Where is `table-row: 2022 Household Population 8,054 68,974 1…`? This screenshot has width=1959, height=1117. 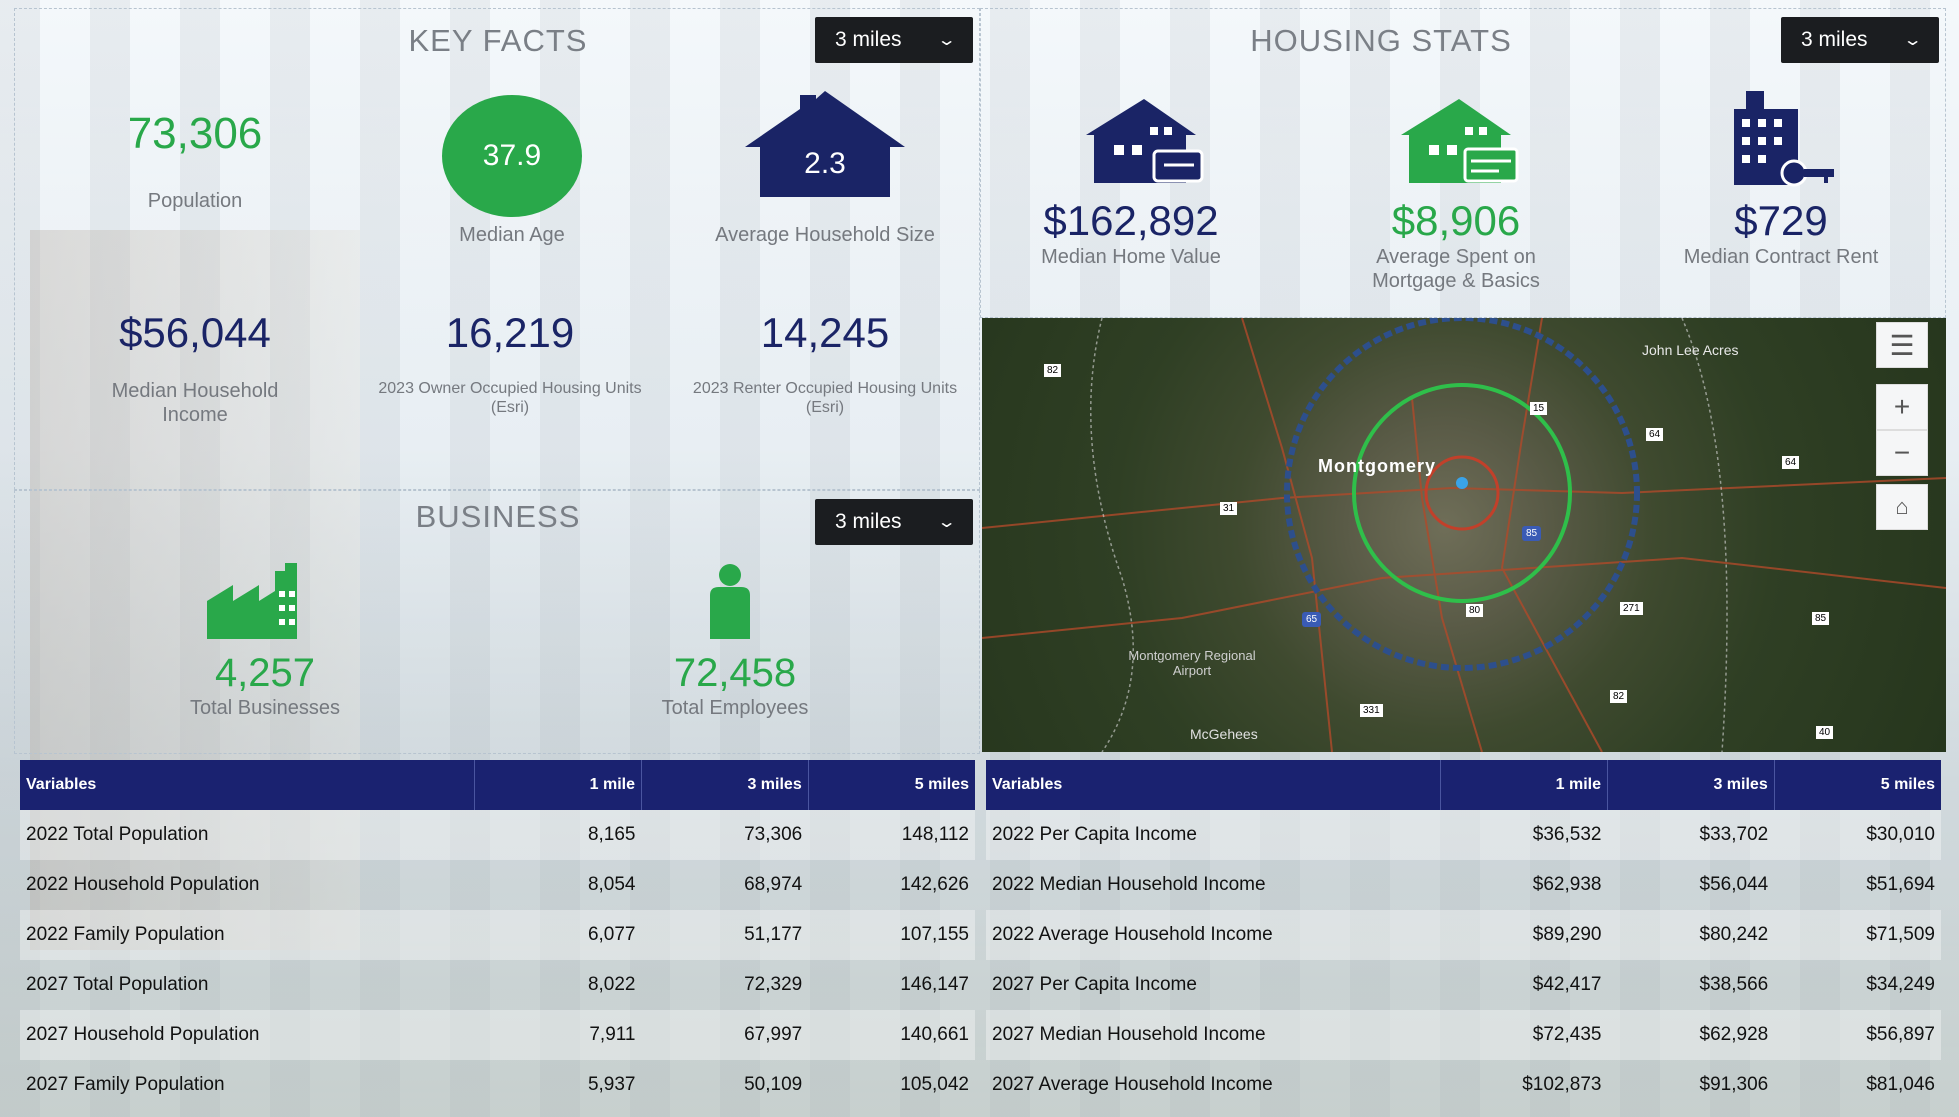
table-row: 2022 Household Population 8,054 68,974 1… is located at coordinates (497, 885).